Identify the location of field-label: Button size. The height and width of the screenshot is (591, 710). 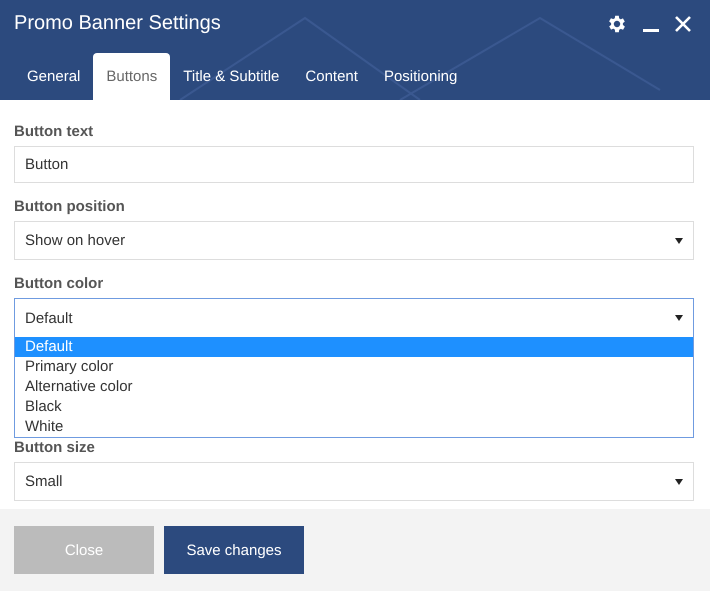
(54, 448).